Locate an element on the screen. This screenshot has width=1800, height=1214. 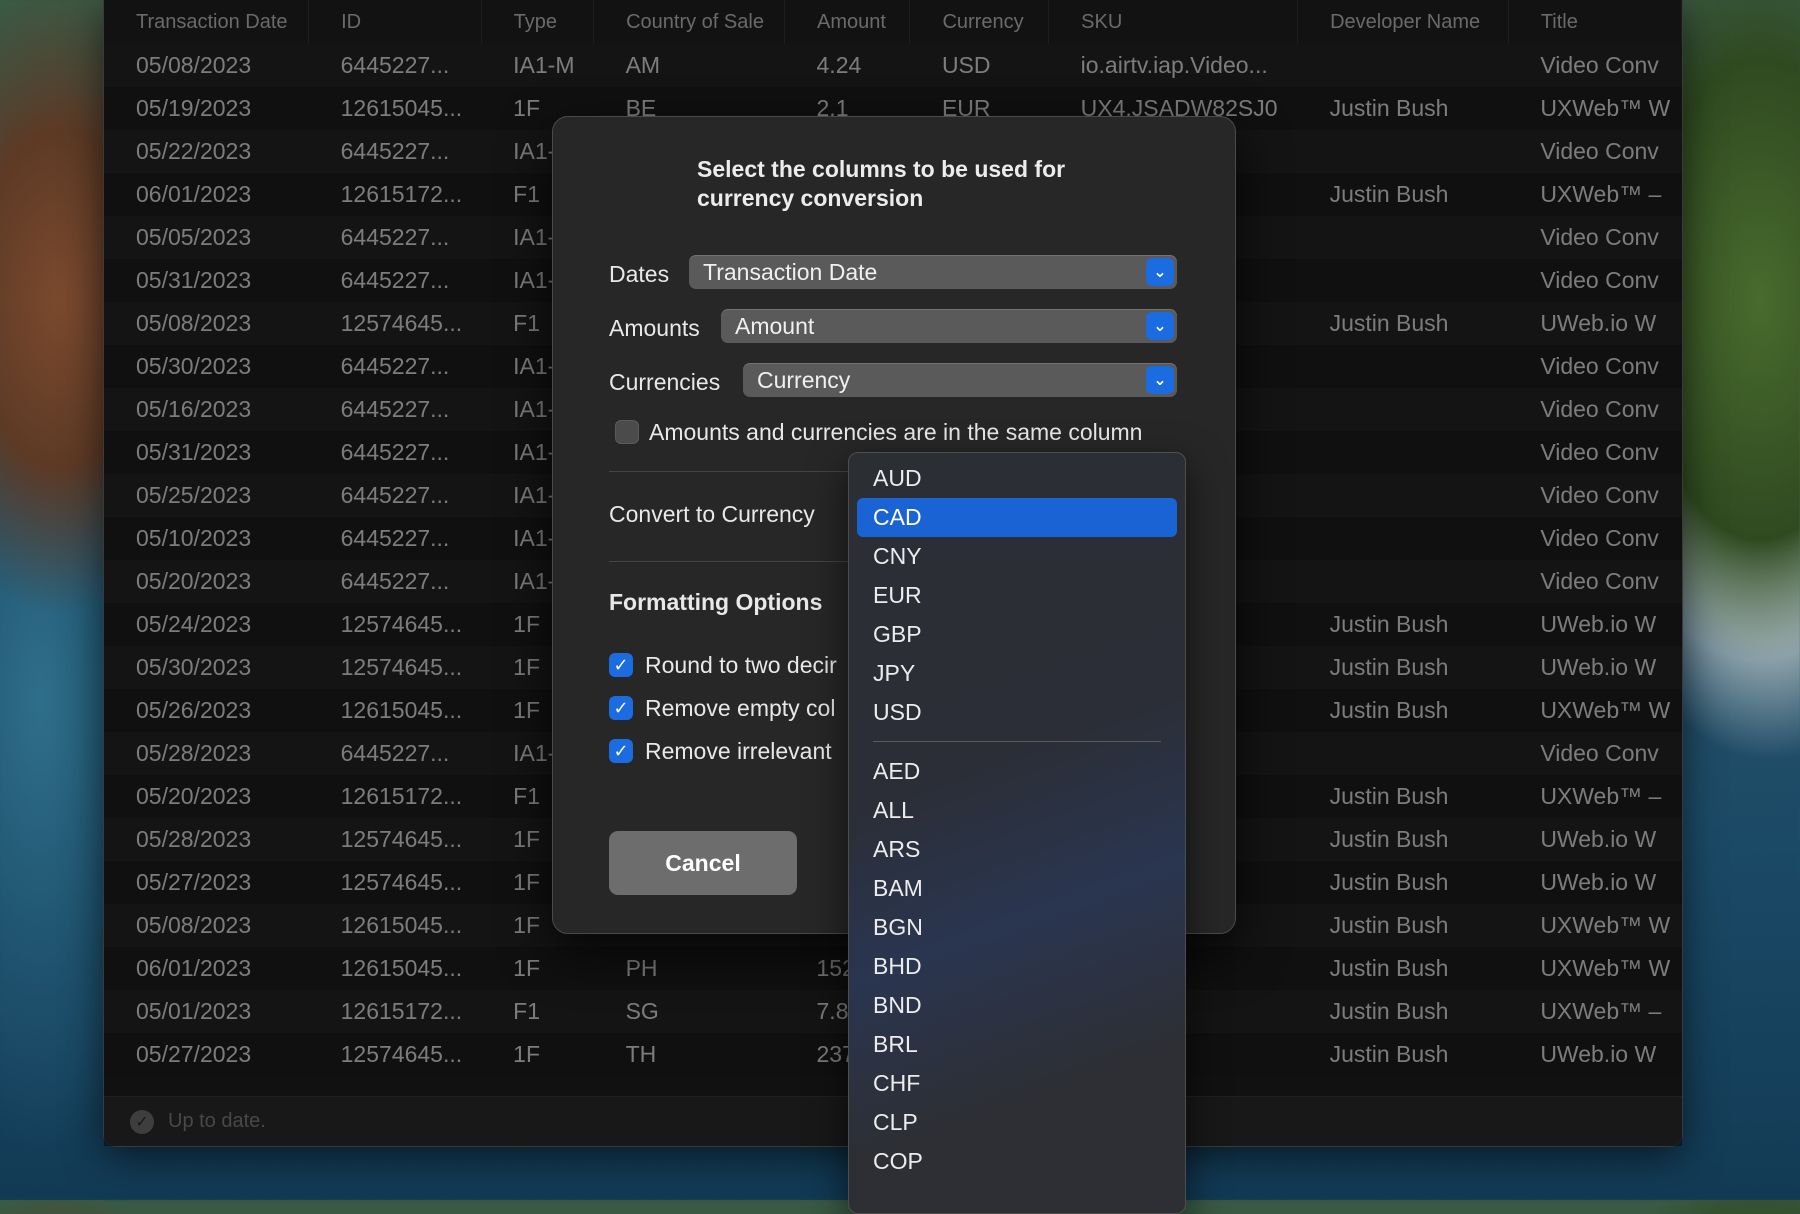
dates-popup-value: Transaction Date is located at coordinates (790, 271).